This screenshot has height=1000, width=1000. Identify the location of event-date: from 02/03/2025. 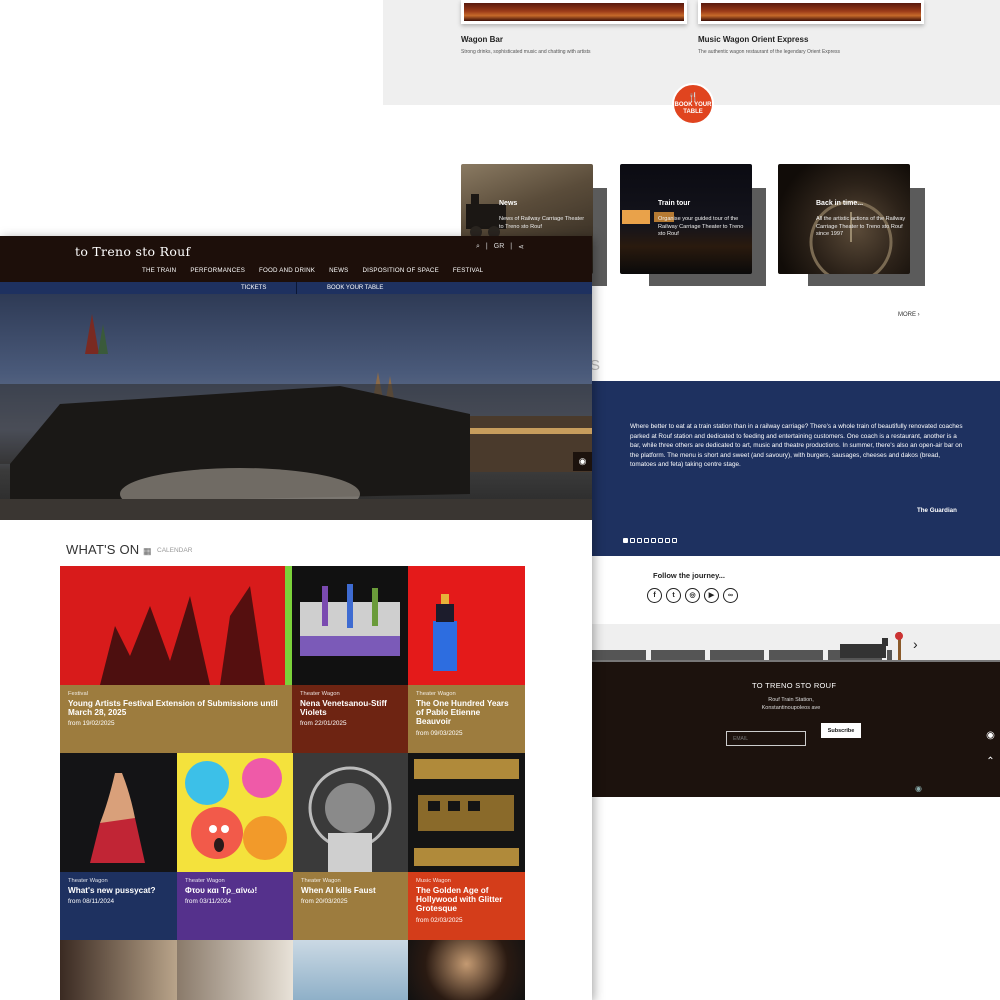
(439, 920).